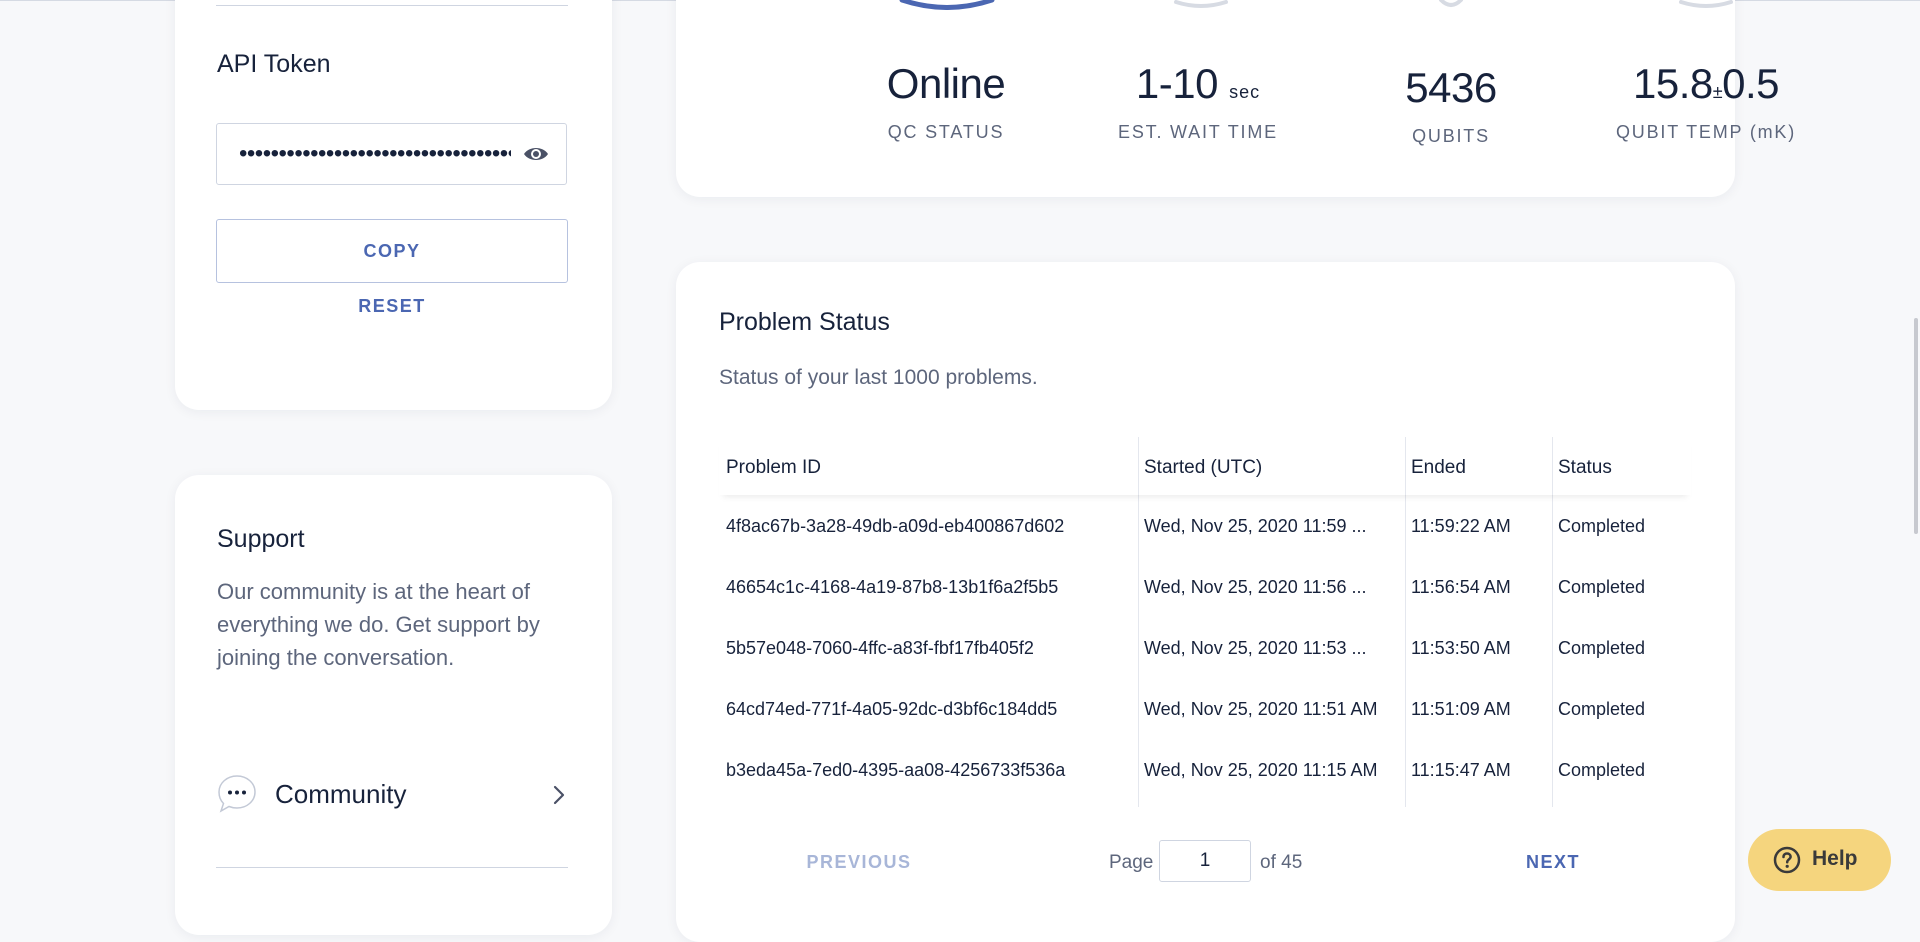 The height and width of the screenshot is (942, 1920). I want to click on wait-time-number: 1-10, so click(1177, 83).